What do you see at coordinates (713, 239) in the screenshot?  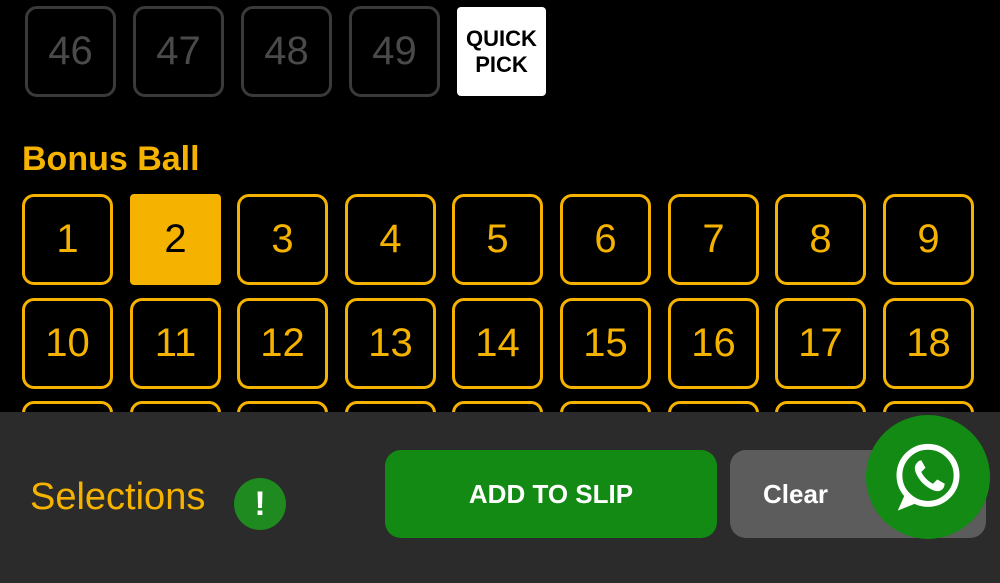 I see `bonus-number-7: 7` at bounding box center [713, 239].